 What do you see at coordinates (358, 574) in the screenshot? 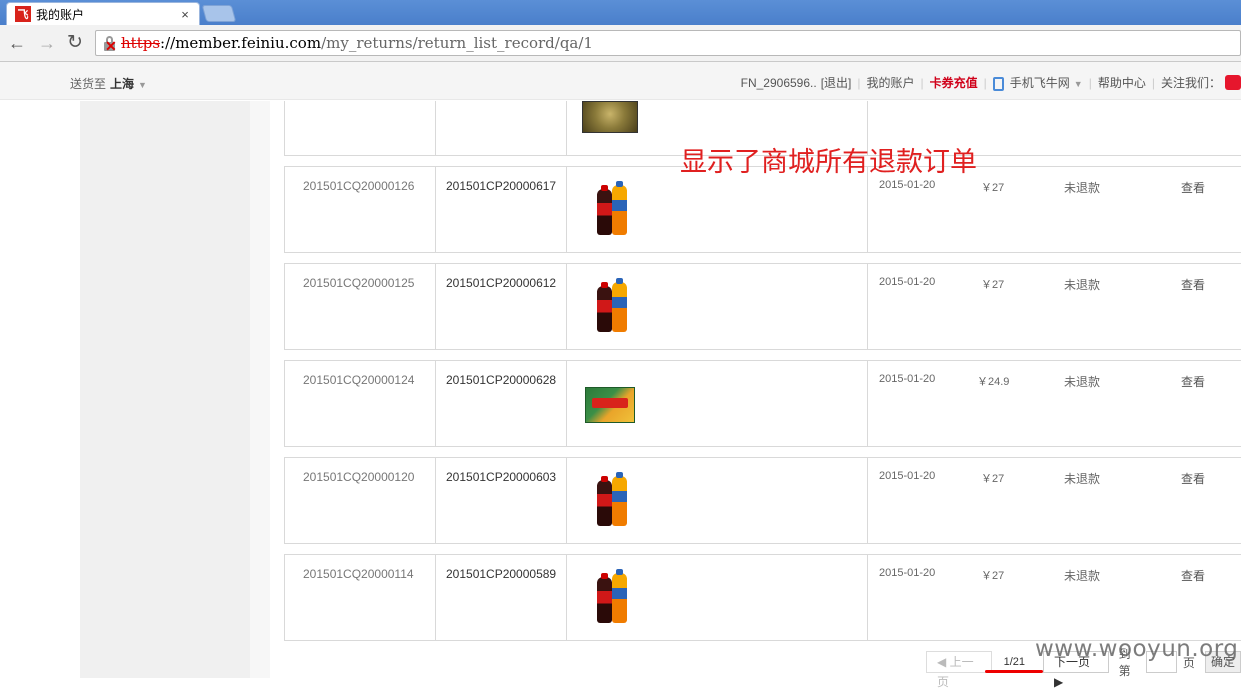
I see `return-number: 201501CQ20000114` at bounding box center [358, 574].